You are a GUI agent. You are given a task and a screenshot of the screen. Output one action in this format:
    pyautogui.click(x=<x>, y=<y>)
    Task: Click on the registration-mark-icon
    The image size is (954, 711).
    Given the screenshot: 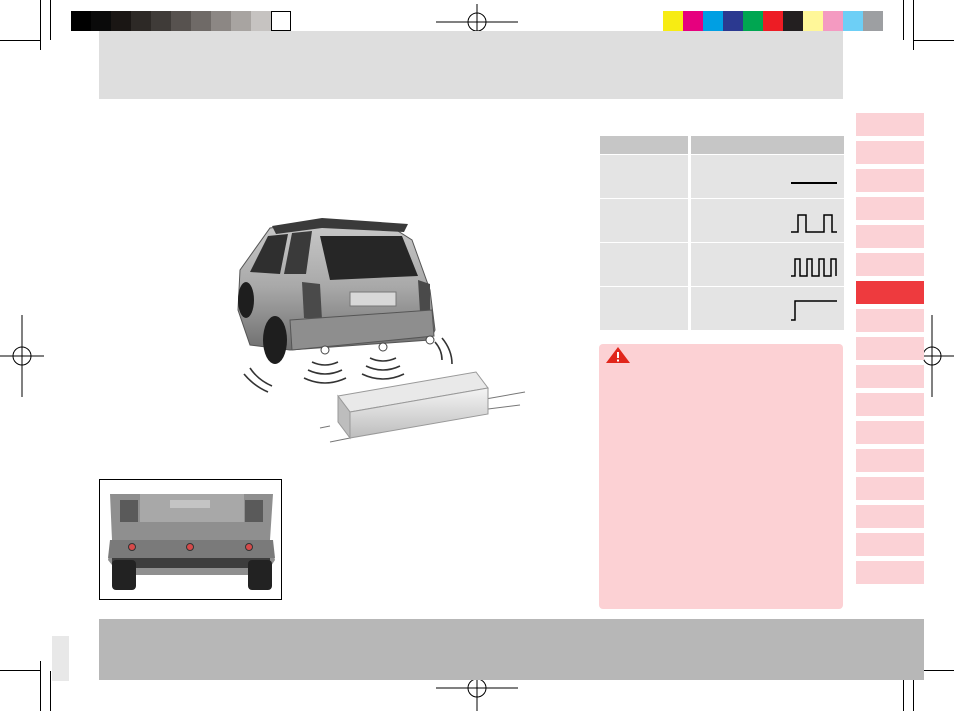 What is the action you would take?
    pyautogui.click(x=22, y=356)
    